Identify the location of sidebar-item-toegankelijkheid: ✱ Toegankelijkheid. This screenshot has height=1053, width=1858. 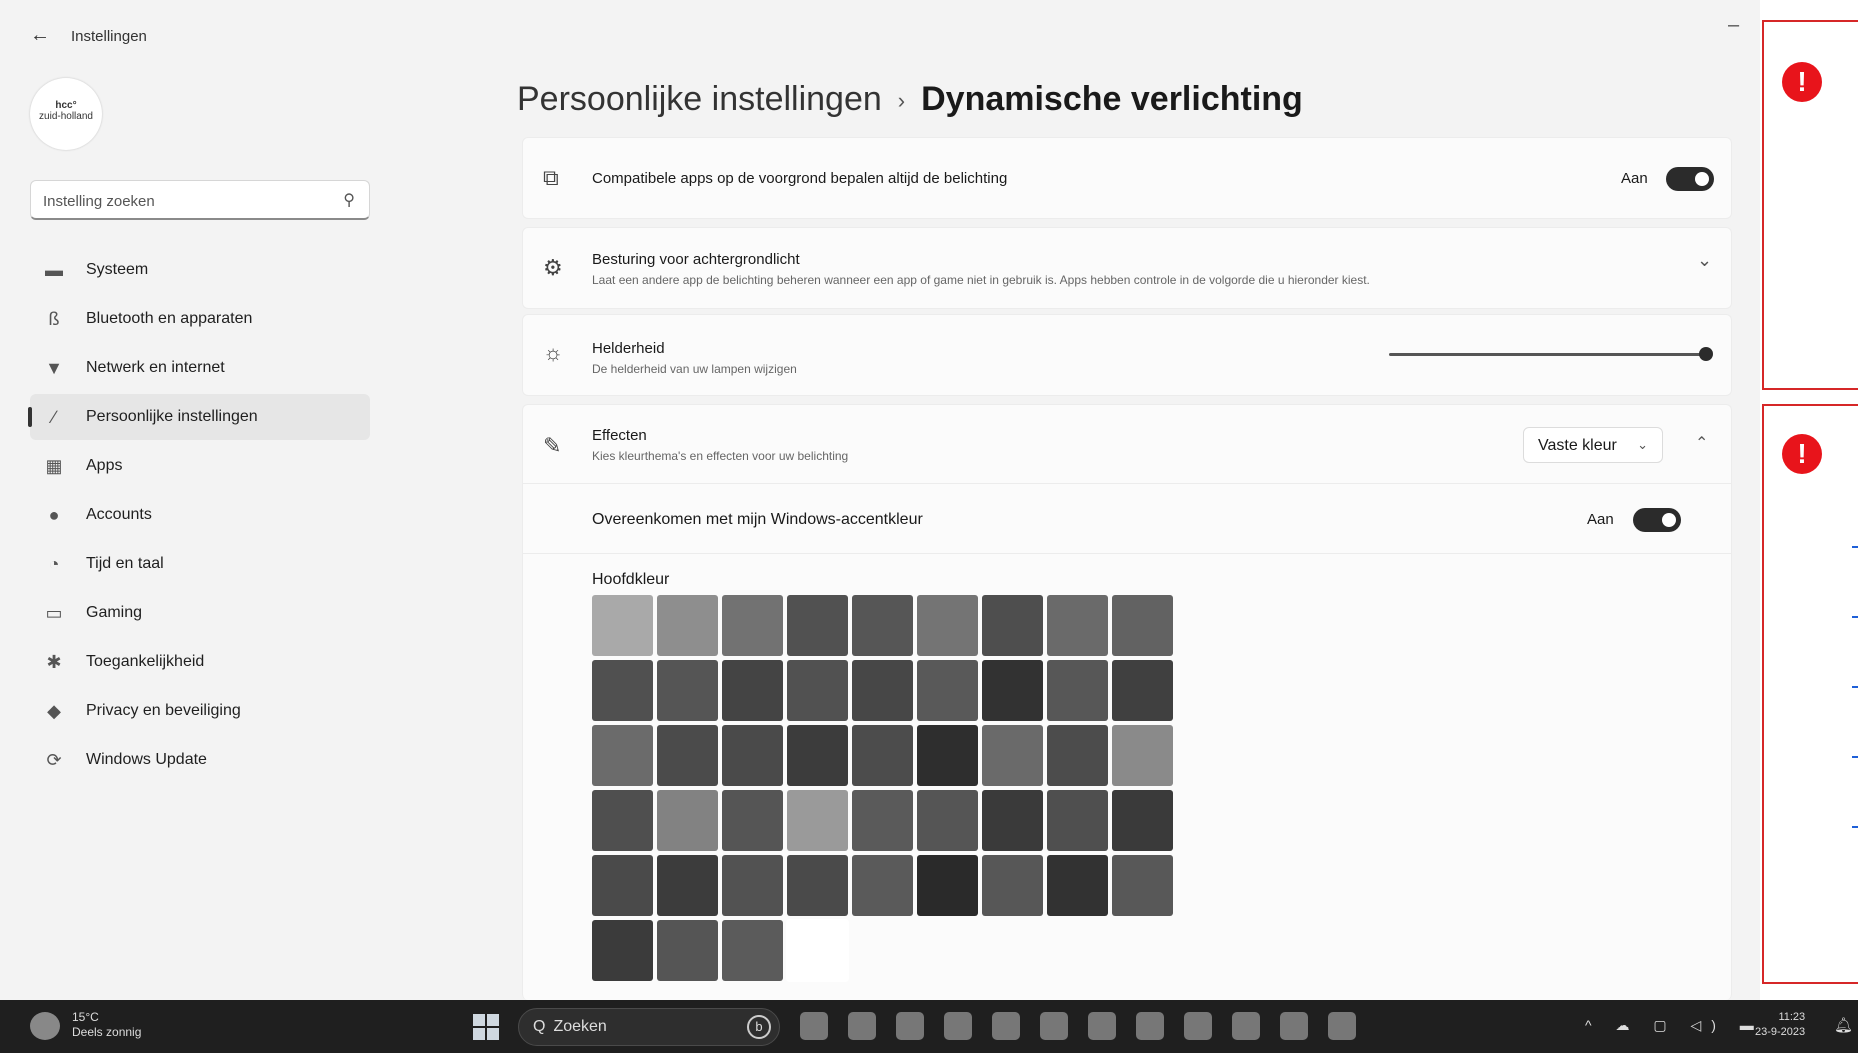
(200, 662).